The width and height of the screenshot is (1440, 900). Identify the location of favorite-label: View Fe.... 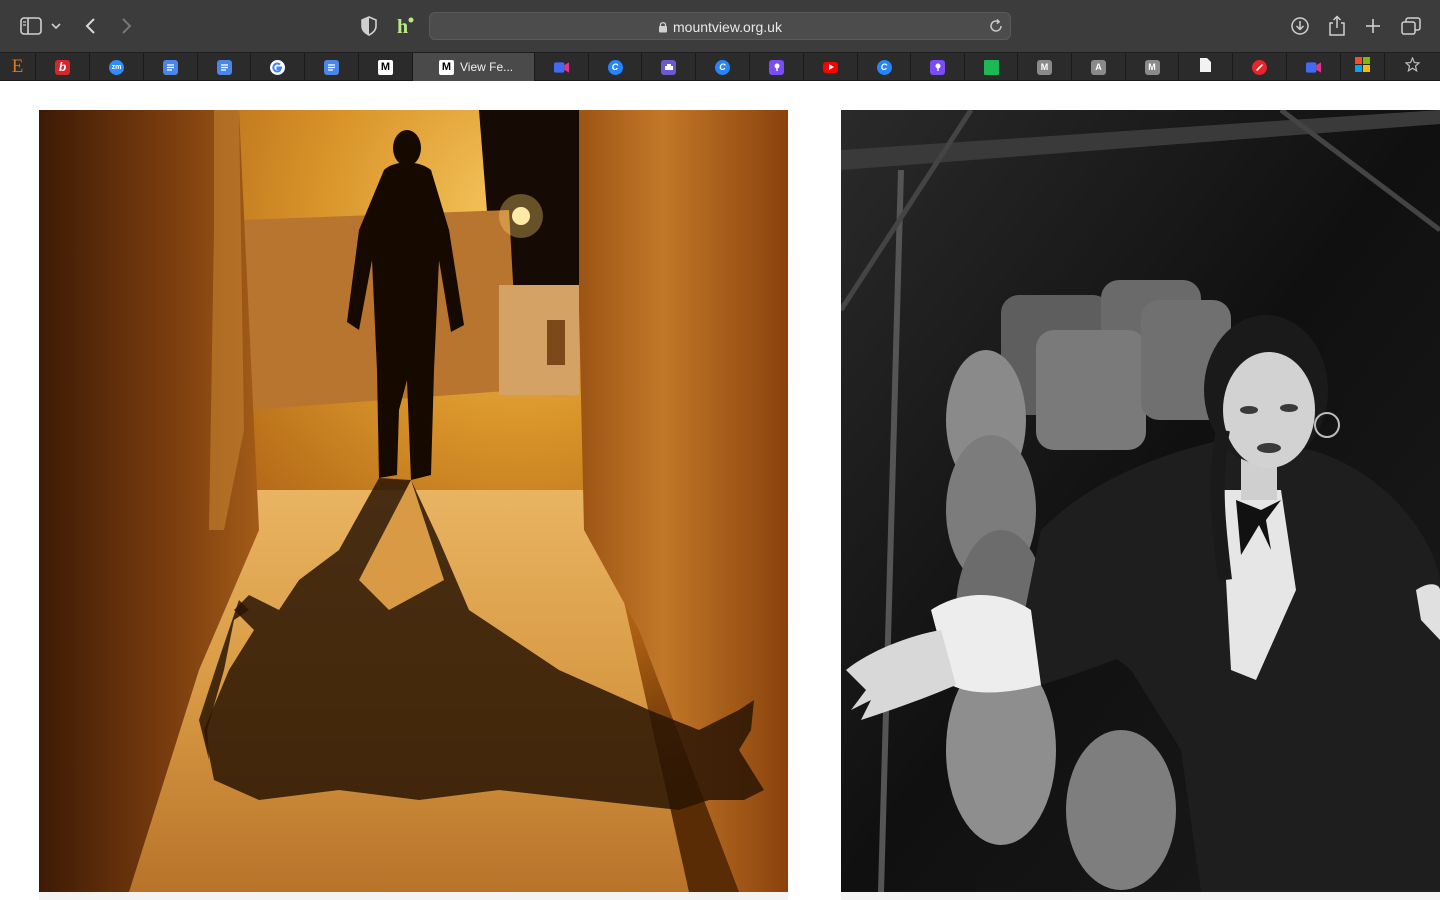
(487, 67).